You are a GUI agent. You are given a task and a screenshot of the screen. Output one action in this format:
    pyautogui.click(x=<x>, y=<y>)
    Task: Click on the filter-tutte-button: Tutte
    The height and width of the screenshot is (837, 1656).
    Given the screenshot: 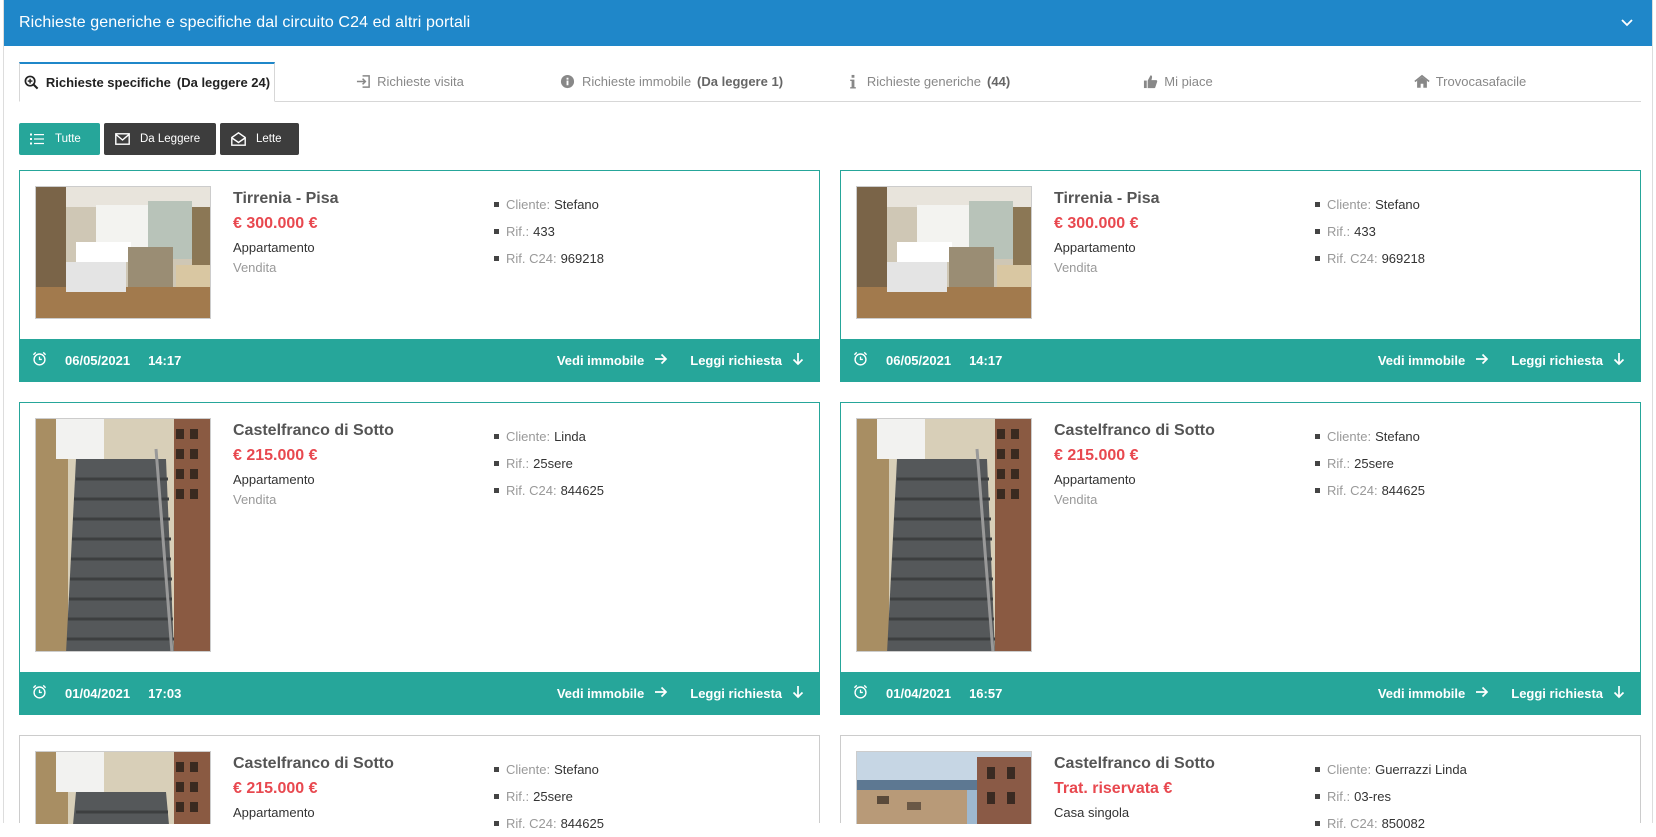 What is the action you would take?
    pyautogui.click(x=59, y=139)
    